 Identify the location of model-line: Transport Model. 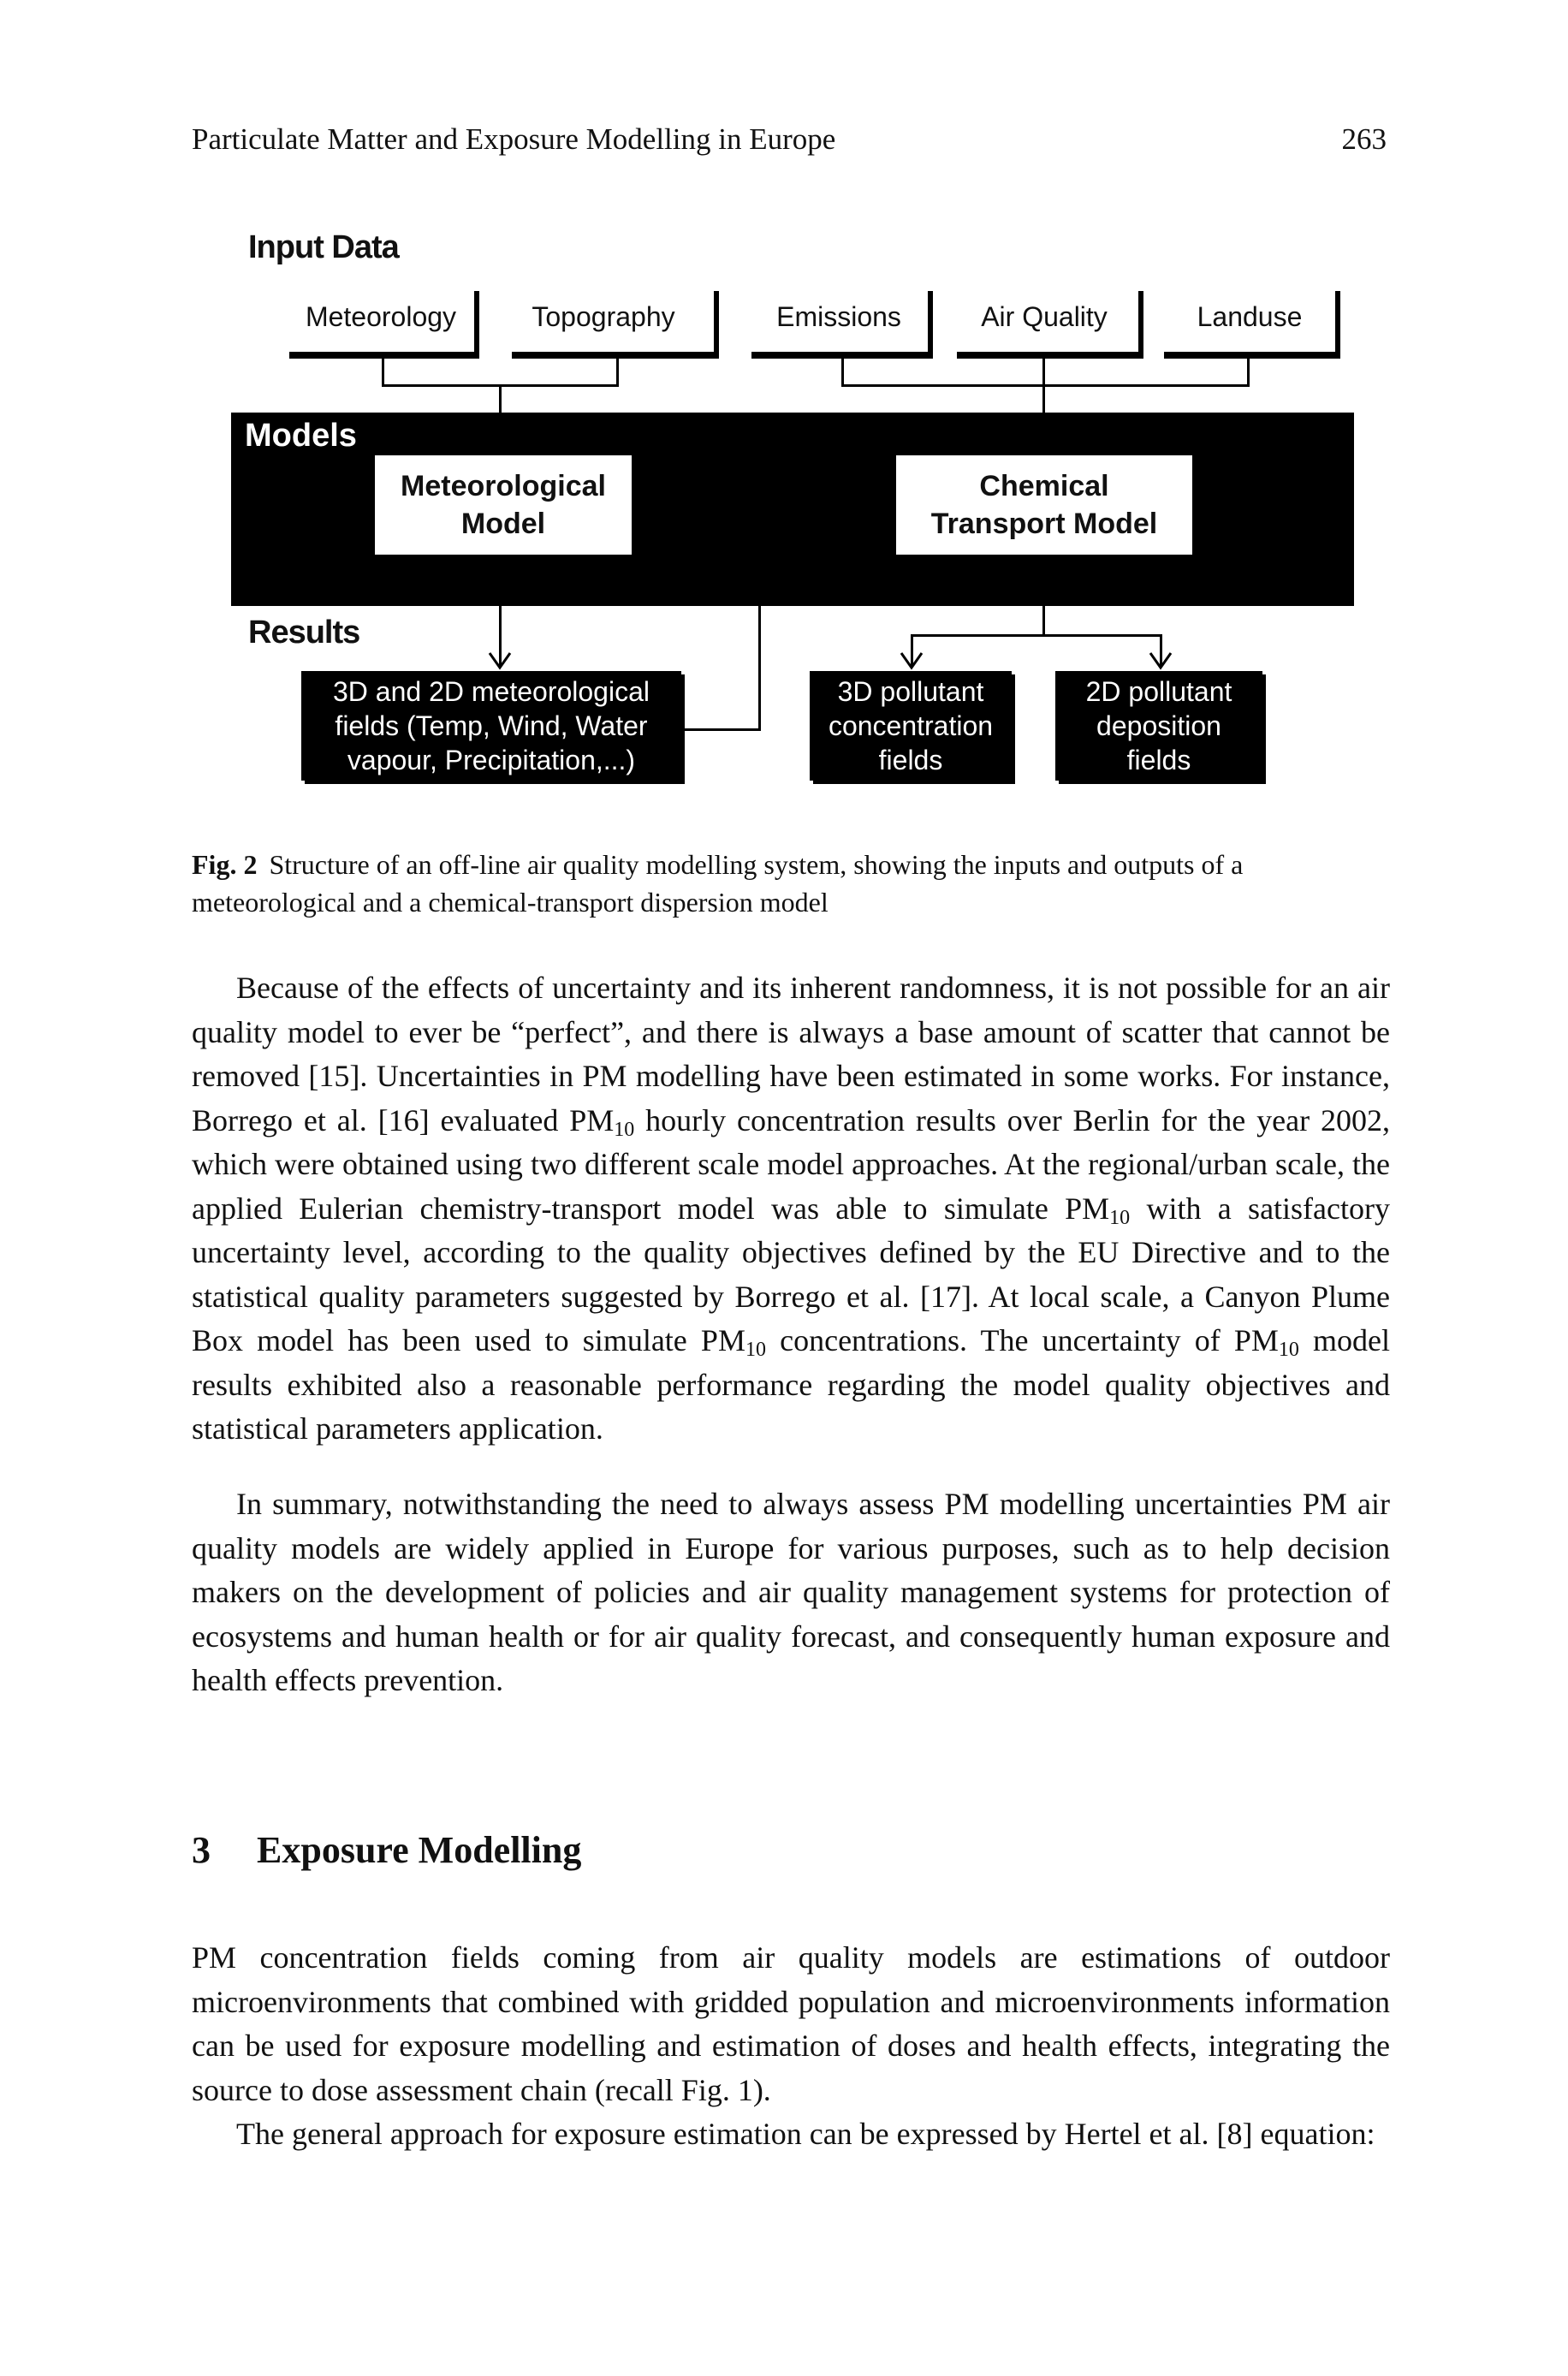
(1044, 524).